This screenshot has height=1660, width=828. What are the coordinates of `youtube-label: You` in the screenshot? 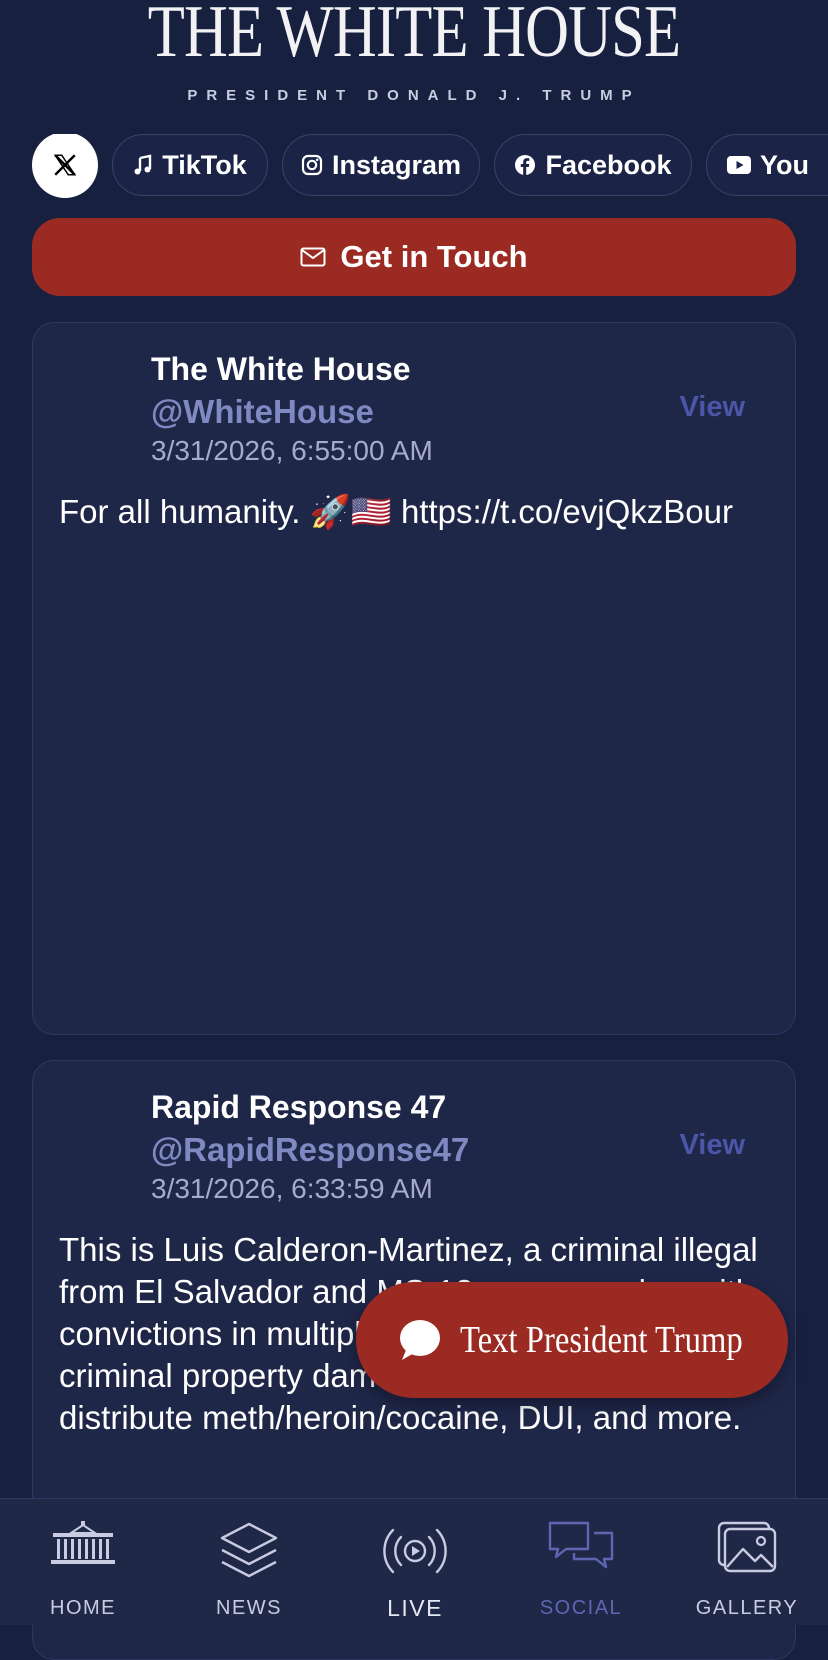 It's located at (784, 164).